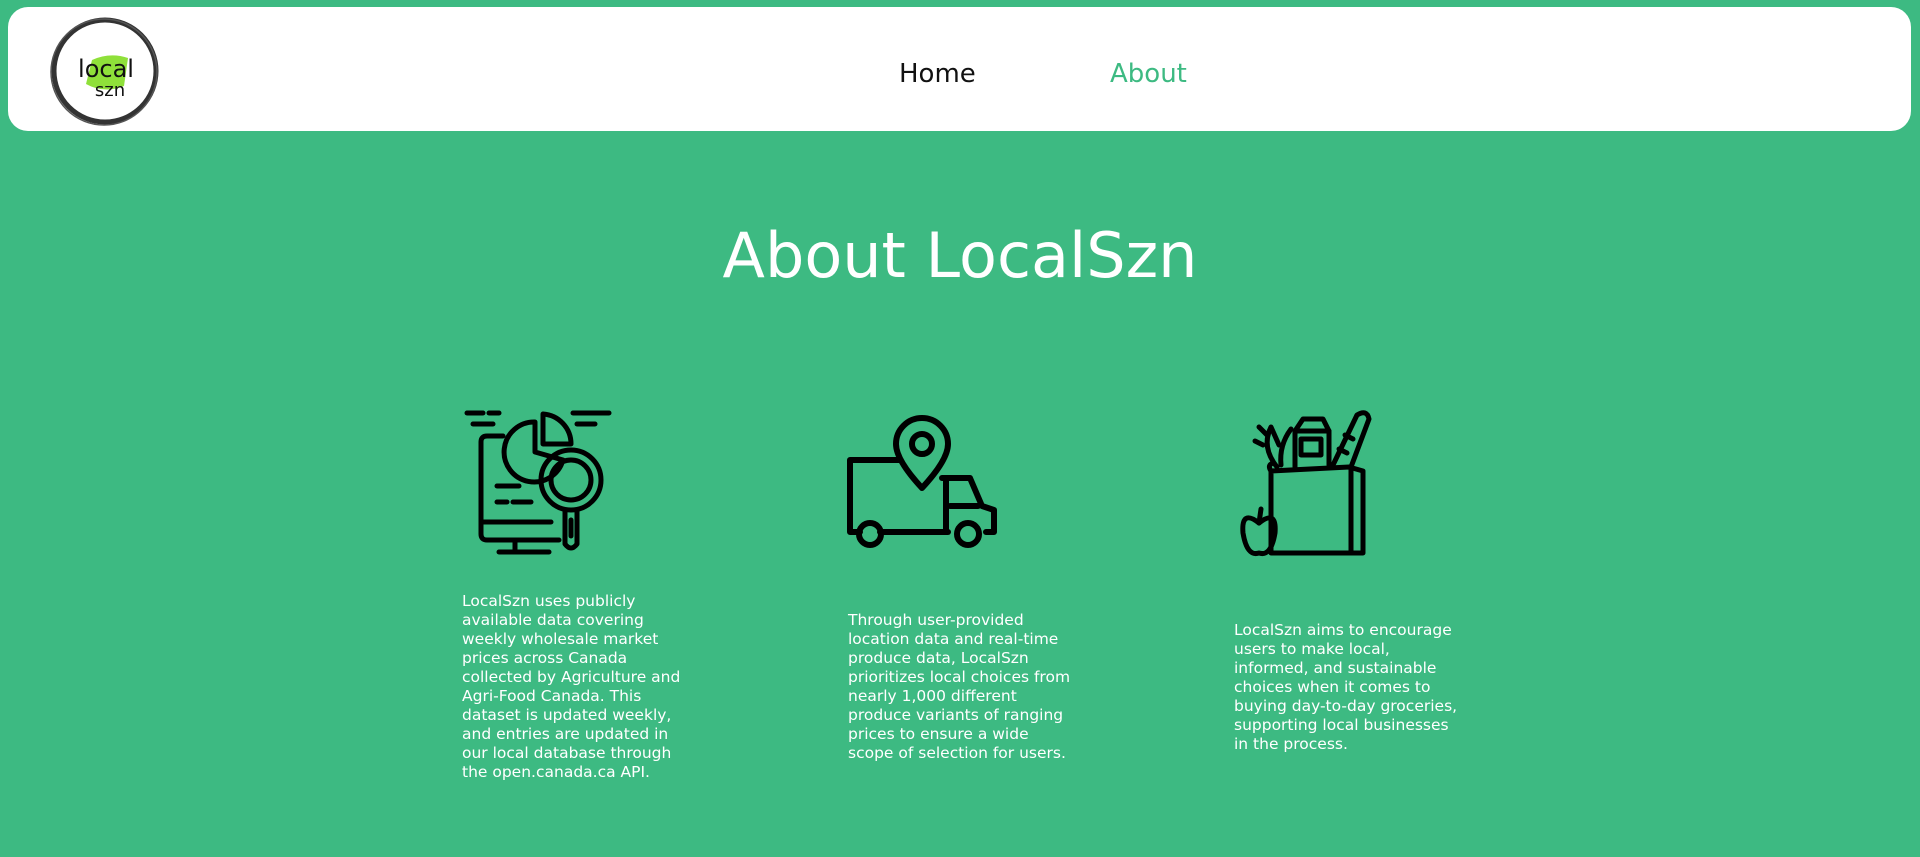  What do you see at coordinates (1148, 74) in the screenshot?
I see `nav-about-link: About` at bounding box center [1148, 74].